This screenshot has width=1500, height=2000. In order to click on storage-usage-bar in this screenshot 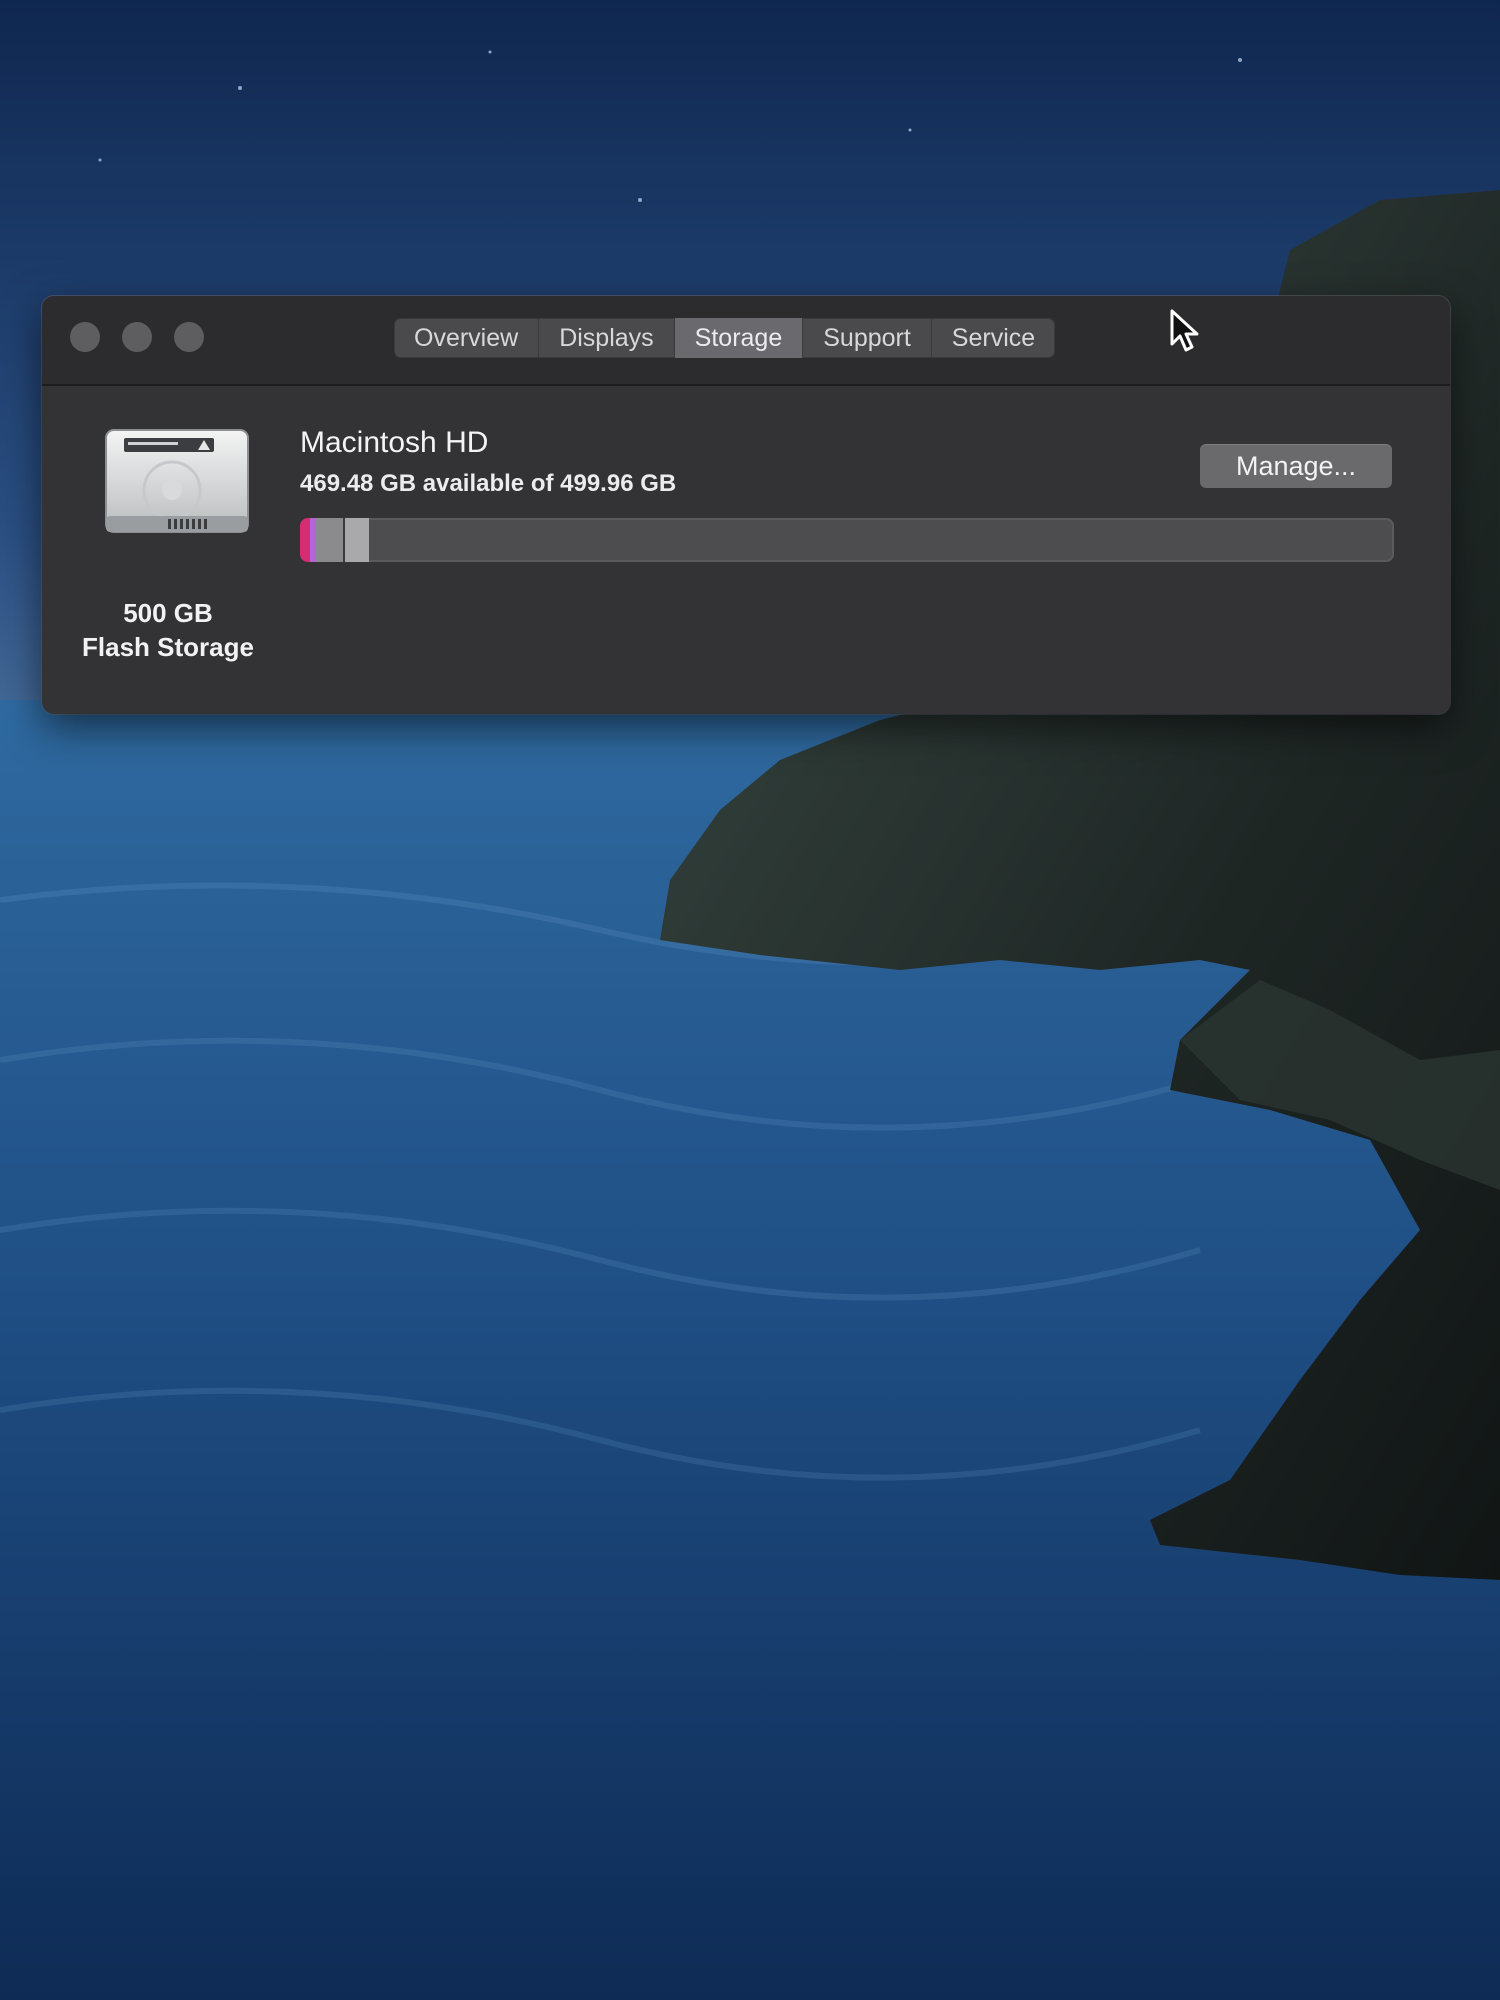, I will do `click(847, 540)`.